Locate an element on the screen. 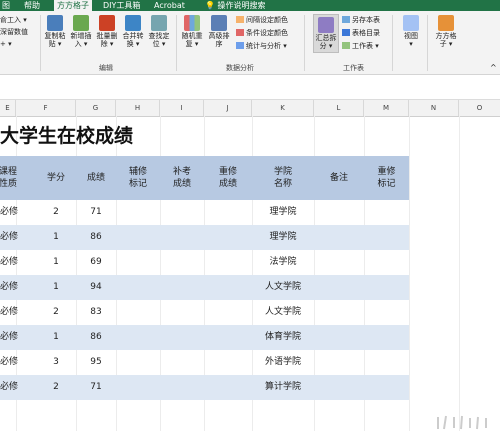  sheet-group-label: 工作表 is located at coordinates (353, 68).